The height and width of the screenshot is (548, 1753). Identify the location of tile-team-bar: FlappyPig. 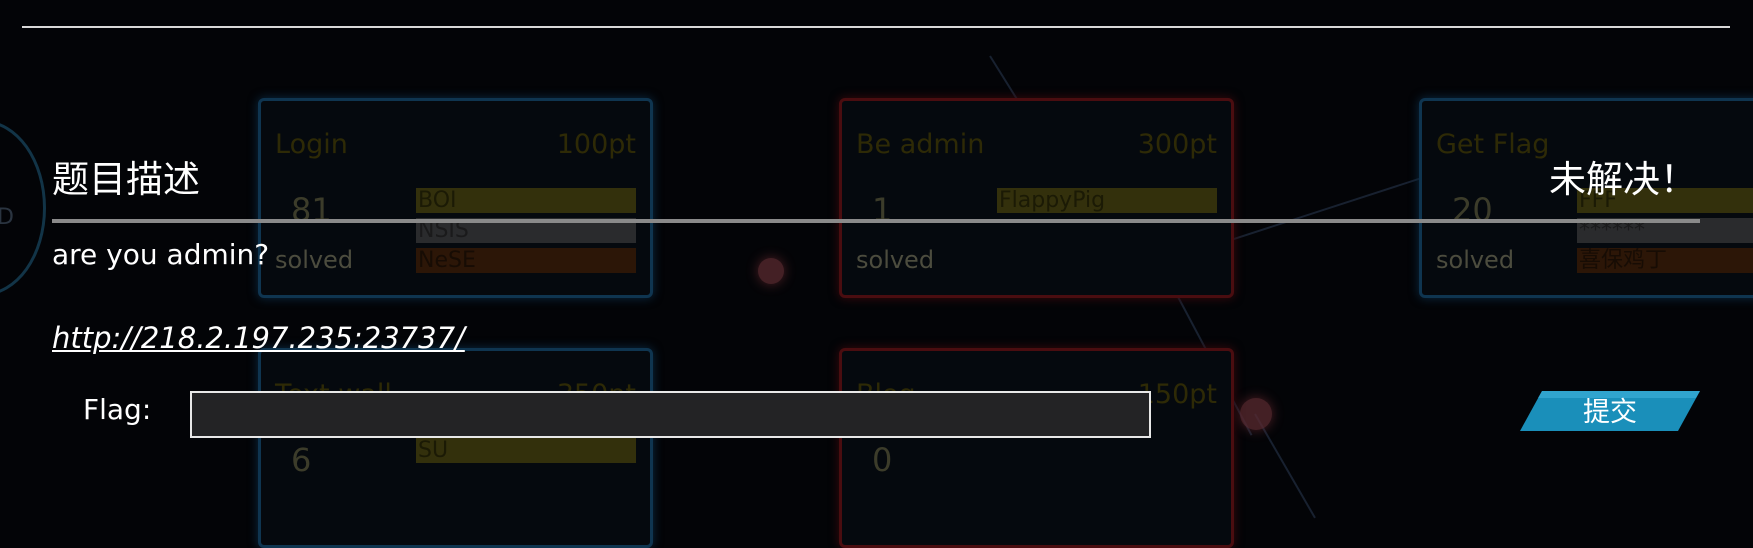
(1107, 200).